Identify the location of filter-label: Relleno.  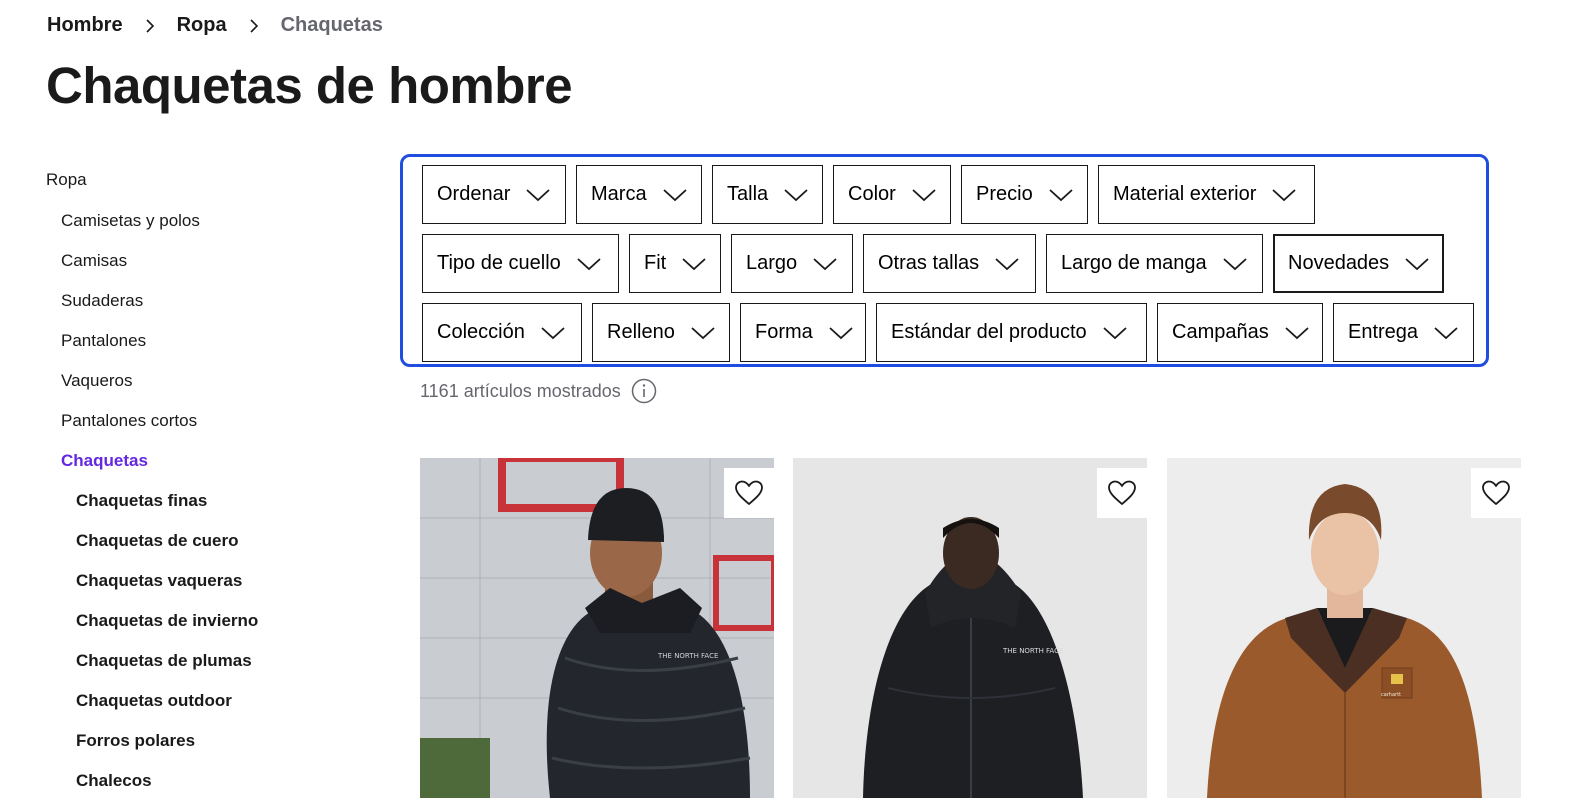
(641, 332).